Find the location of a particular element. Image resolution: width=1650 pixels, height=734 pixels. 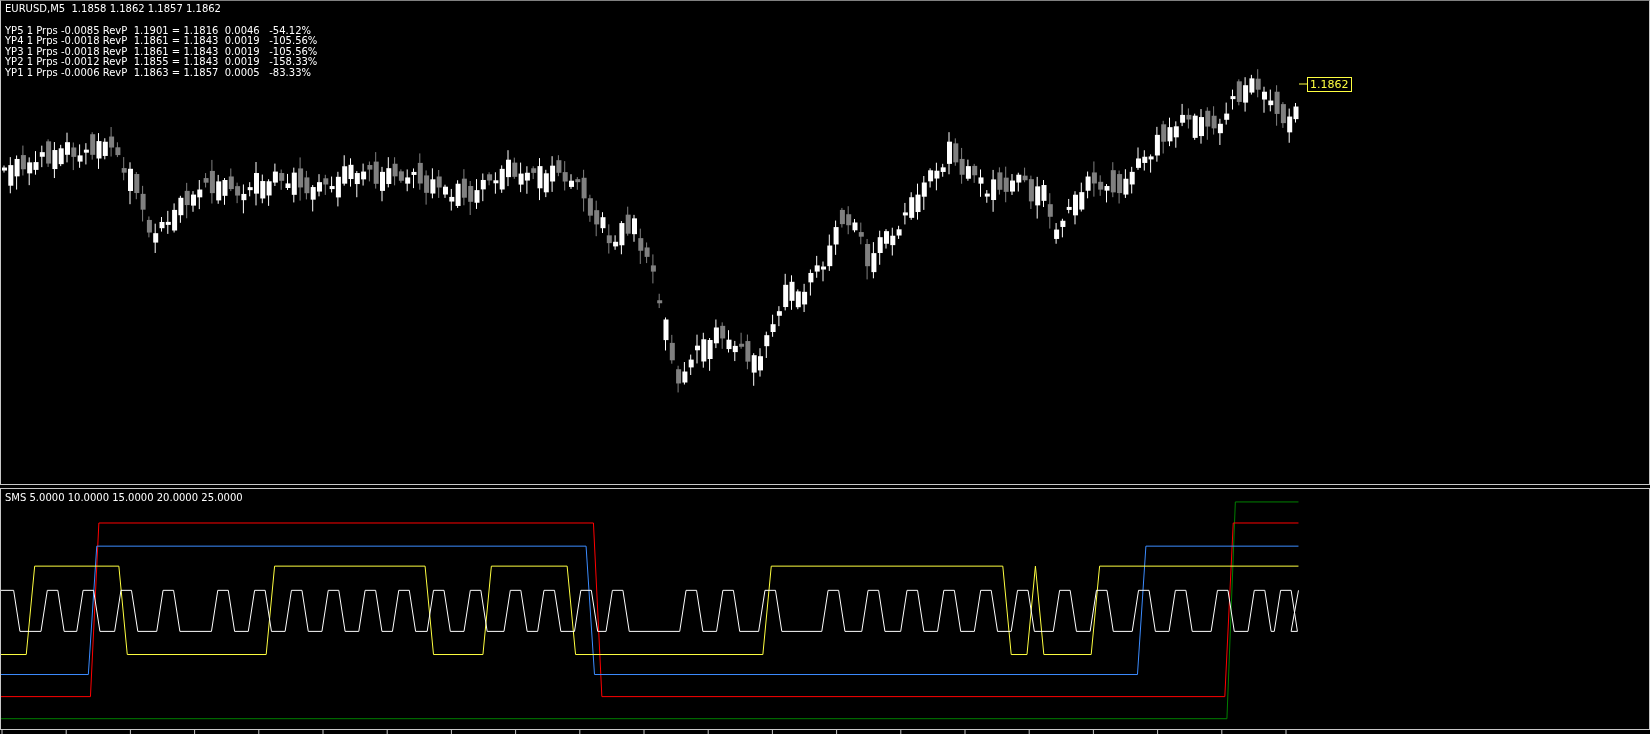

chart-header: EURUSD,M5 1.1858 1.1862 1.1857 1.1862 is located at coordinates (113, 9).